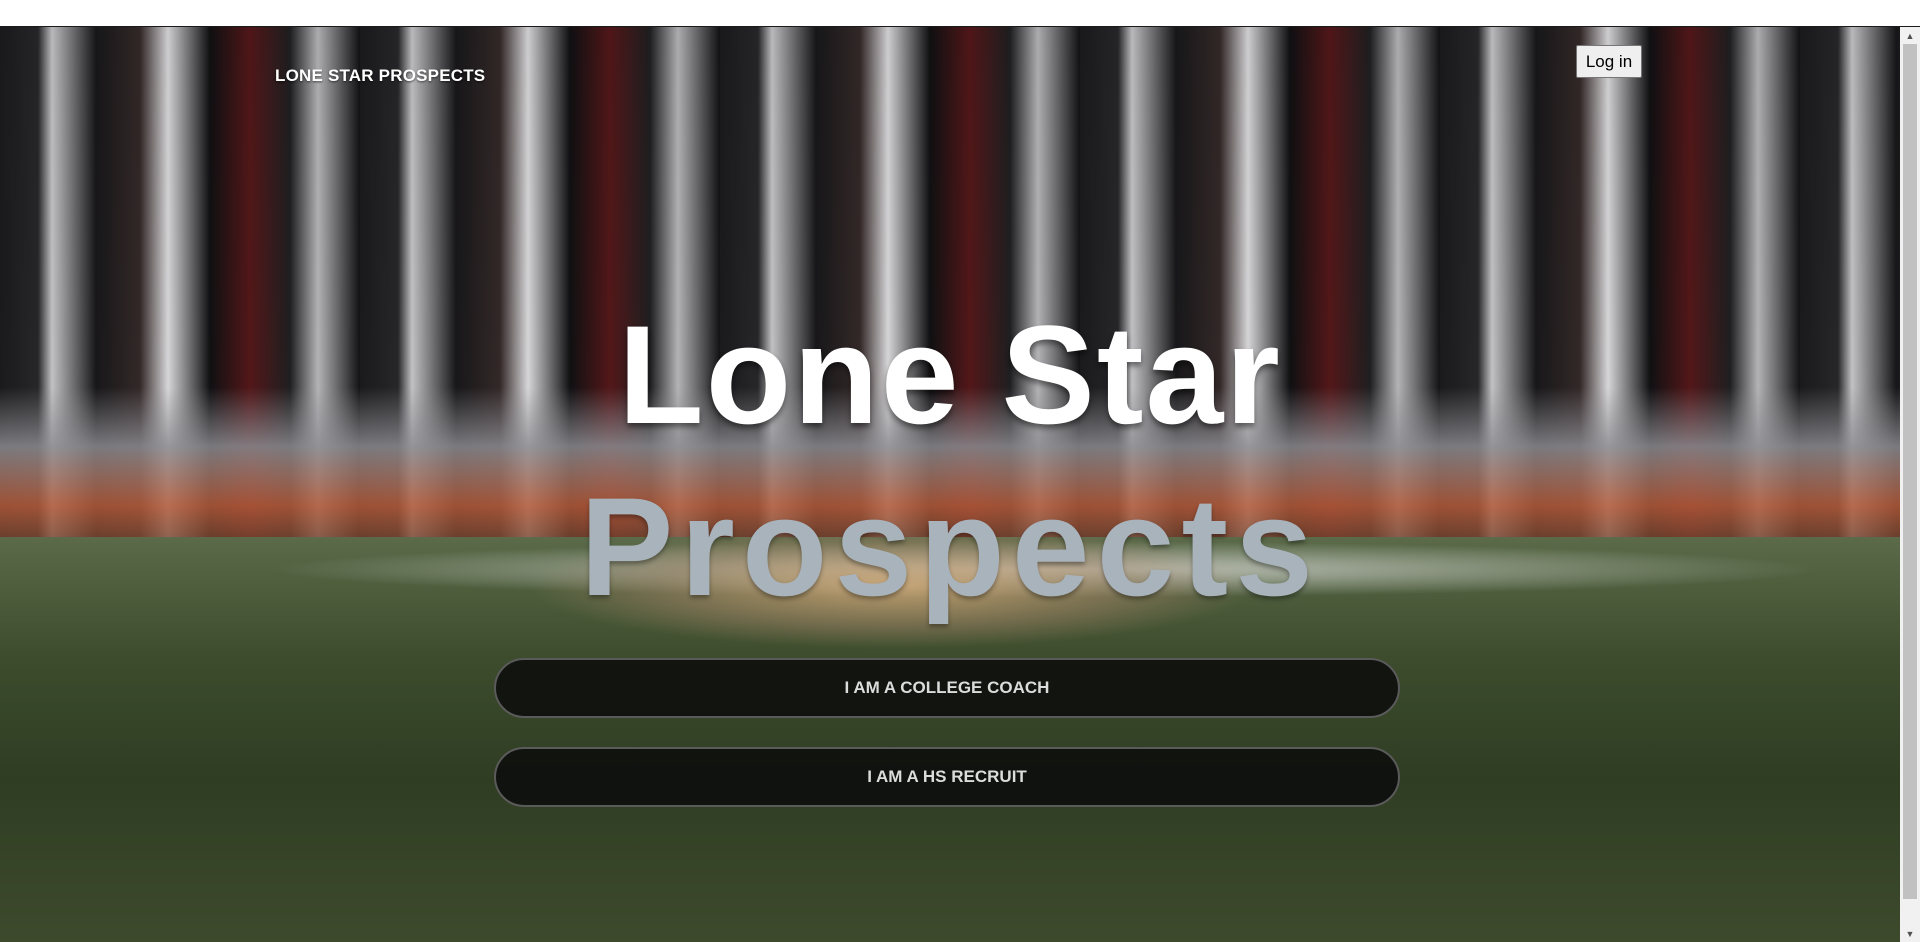  Describe the element at coordinates (380, 76) in the screenshot. I see `brand-logo-text: LONE STAR PROSPECTS` at that location.